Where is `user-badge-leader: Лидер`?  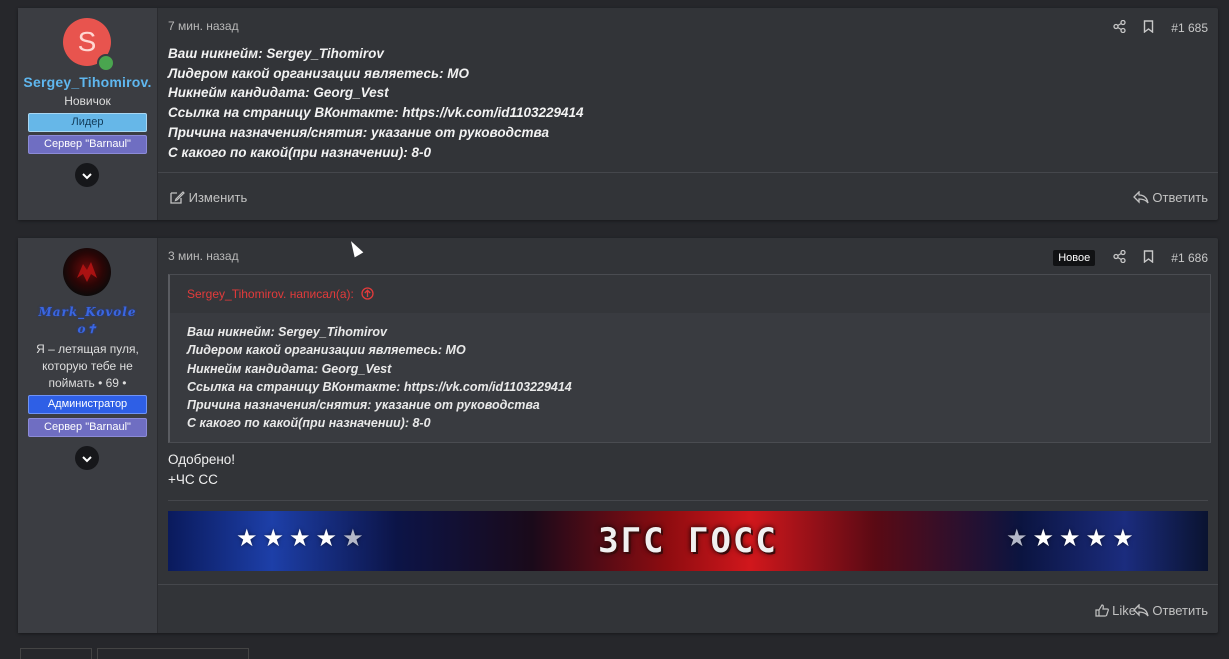 user-badge-leader: Лидер is located at coordinates (87, 122).